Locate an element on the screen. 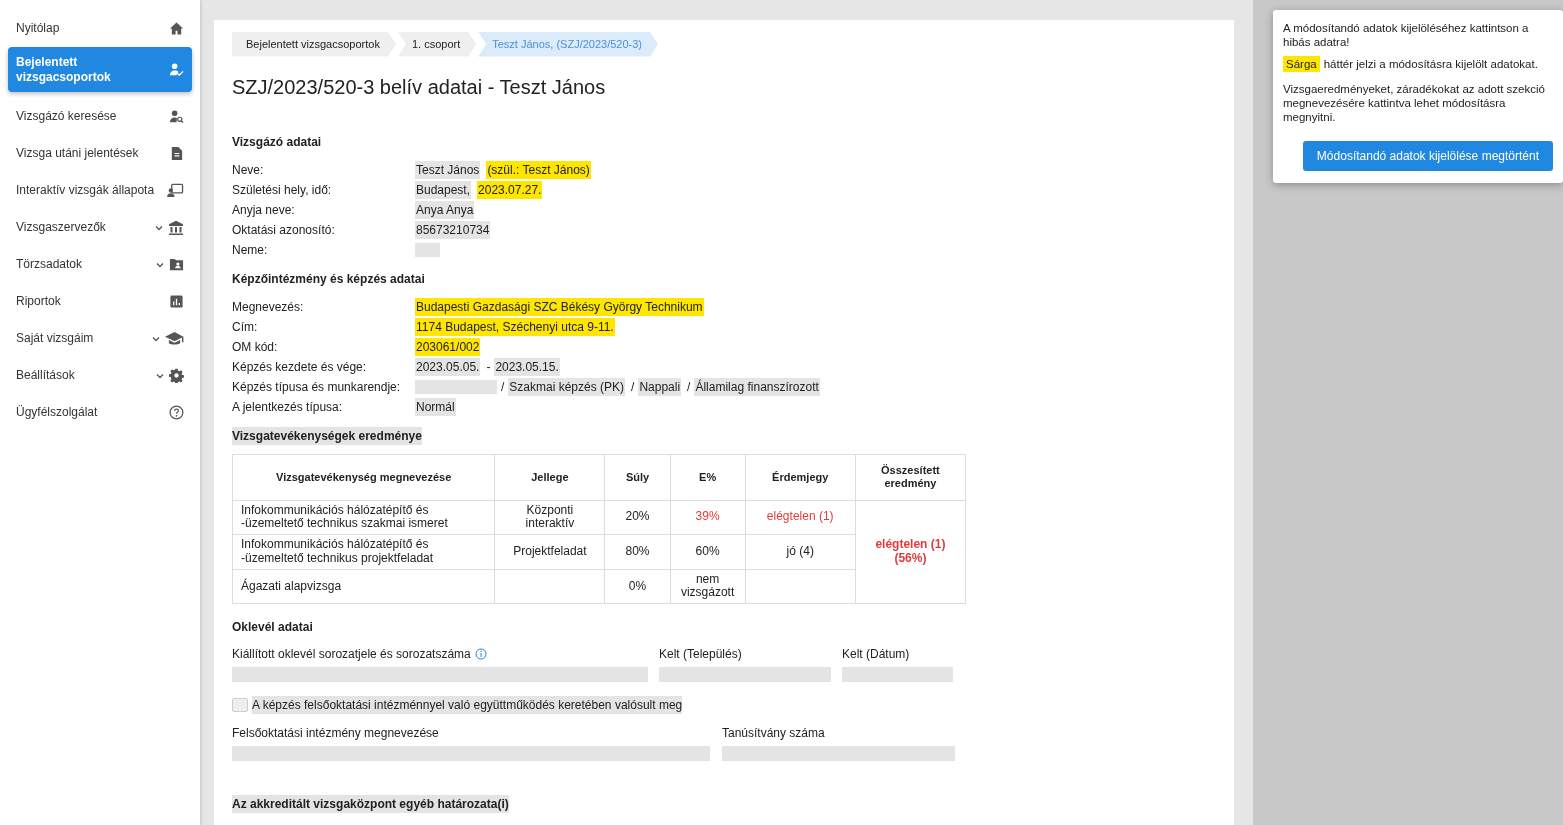 The image size is (1563, 825). field-label: Tanúsítvány száma is located at coordinates (773, 734).